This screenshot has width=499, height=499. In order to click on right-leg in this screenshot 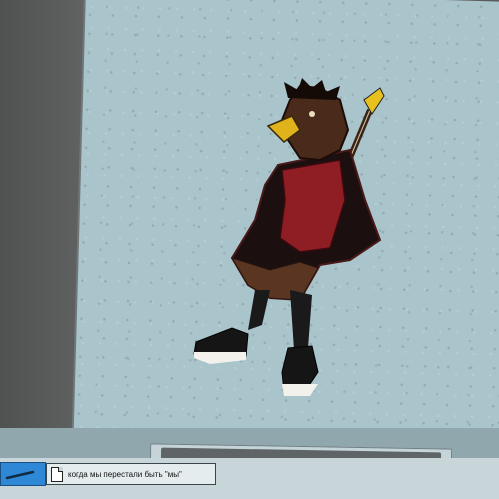, I will do `click(301, 320)`.